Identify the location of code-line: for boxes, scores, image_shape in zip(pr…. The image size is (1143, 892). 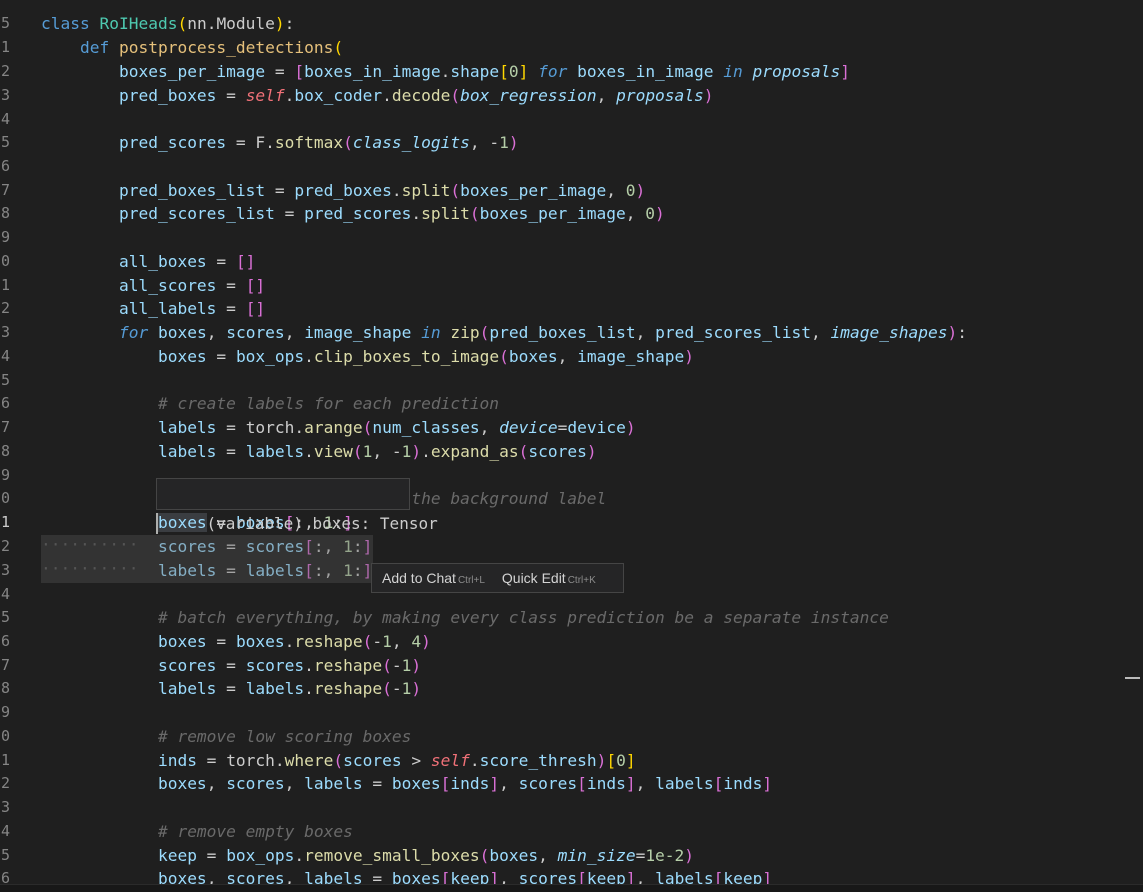
(504, 333).